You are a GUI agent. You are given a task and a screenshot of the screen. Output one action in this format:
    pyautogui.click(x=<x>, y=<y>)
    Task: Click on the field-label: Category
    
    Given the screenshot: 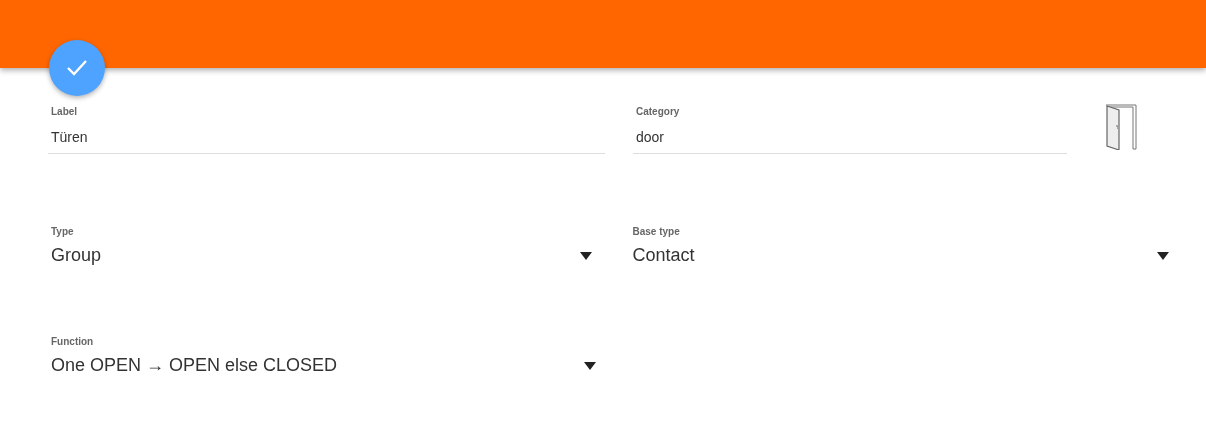 What is the action you would take?
    pyautogui.click(x=658, y=111)
    